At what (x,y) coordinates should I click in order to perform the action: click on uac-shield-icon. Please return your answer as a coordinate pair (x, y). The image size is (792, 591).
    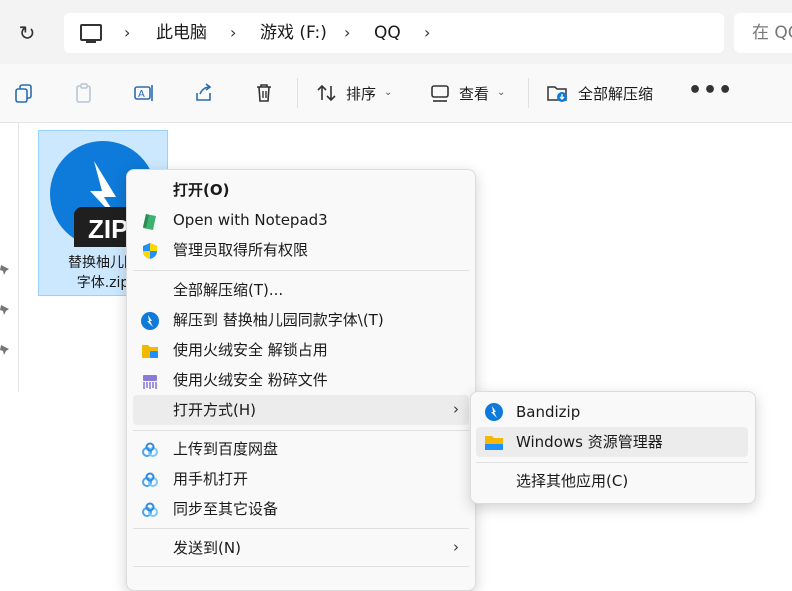
    Looking at the image, I should click on (150, 251).